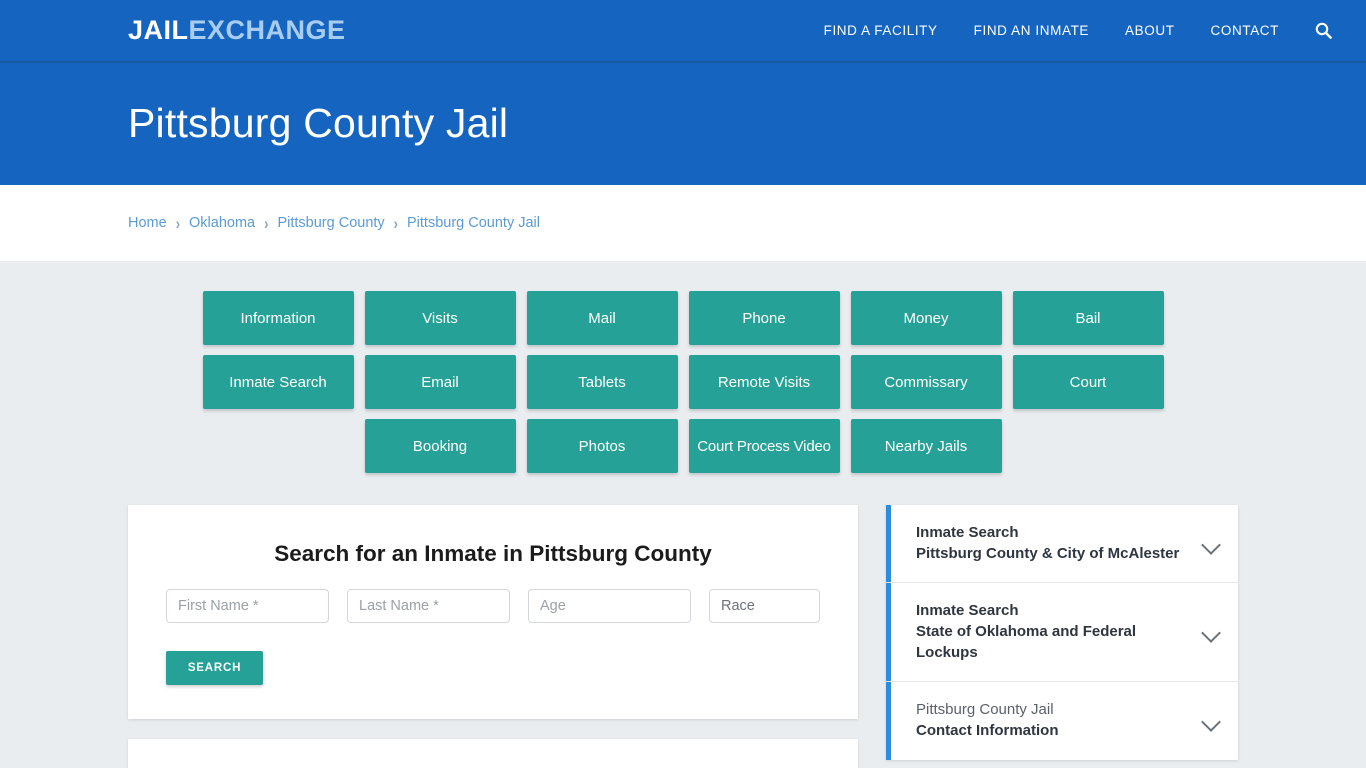  What do you see at coordinates (278, 318) in the screenshot?
I see `tile-information: Information` at bounding box center [278, 318].